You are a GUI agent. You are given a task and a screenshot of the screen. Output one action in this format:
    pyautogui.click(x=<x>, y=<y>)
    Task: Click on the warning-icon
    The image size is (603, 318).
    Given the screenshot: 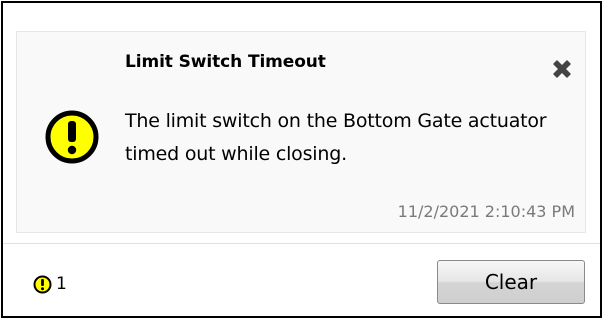 What is the action you would take?
    pyautogui.click(x=72, y=137)
    